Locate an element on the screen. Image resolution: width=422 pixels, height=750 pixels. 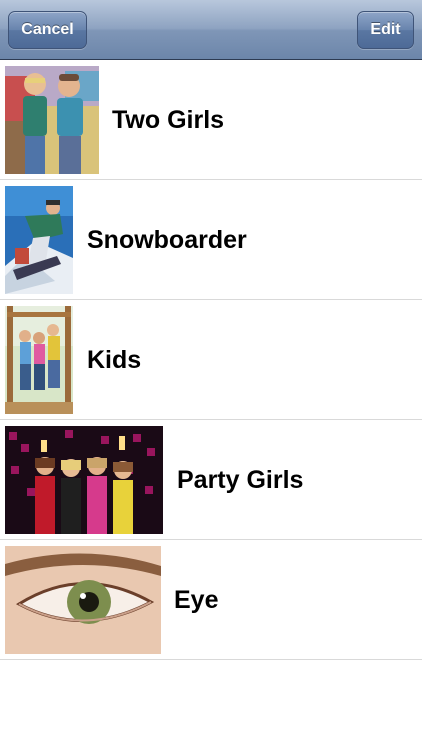
navigation-bar: Cancel Edit is located at coordinates (211, 30).